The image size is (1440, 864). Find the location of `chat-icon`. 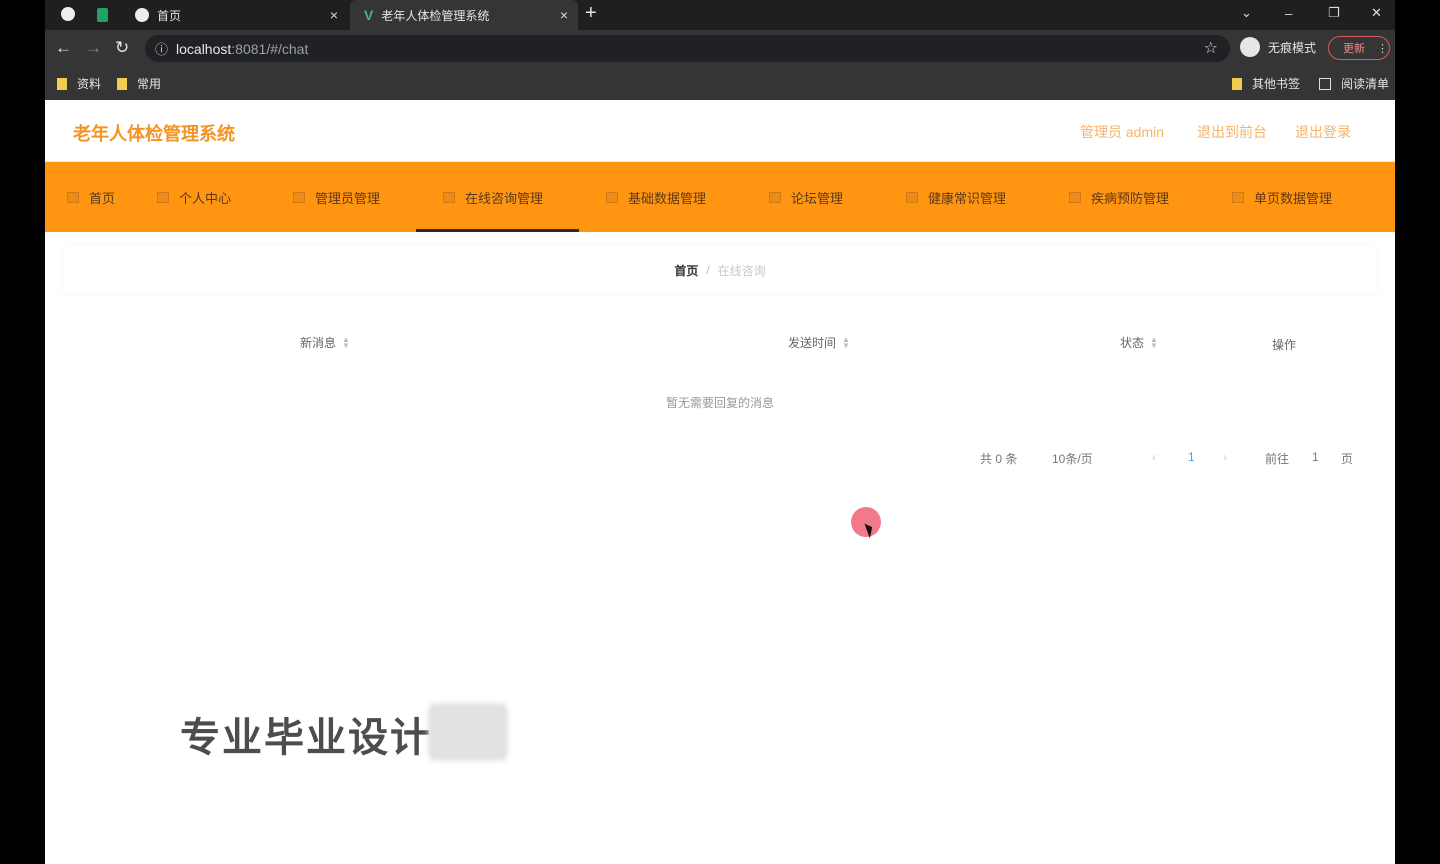

chat-icon is located at coordinates (449, 197).